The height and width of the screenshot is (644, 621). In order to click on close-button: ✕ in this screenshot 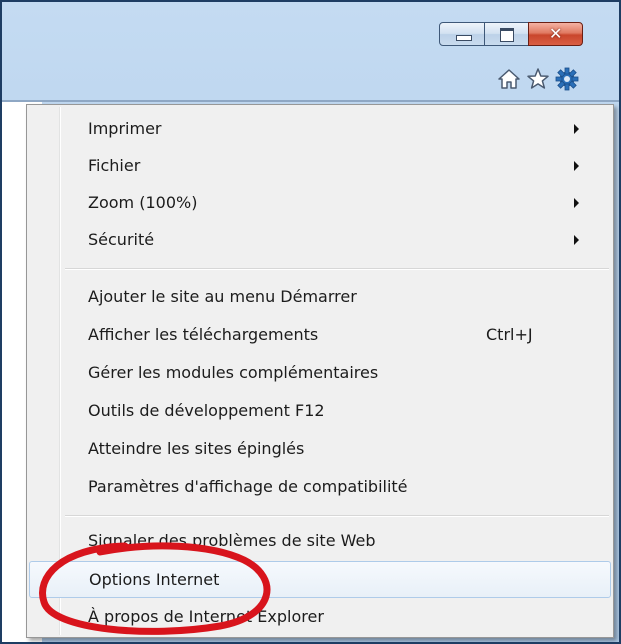, I will do `click(555, 34)`.